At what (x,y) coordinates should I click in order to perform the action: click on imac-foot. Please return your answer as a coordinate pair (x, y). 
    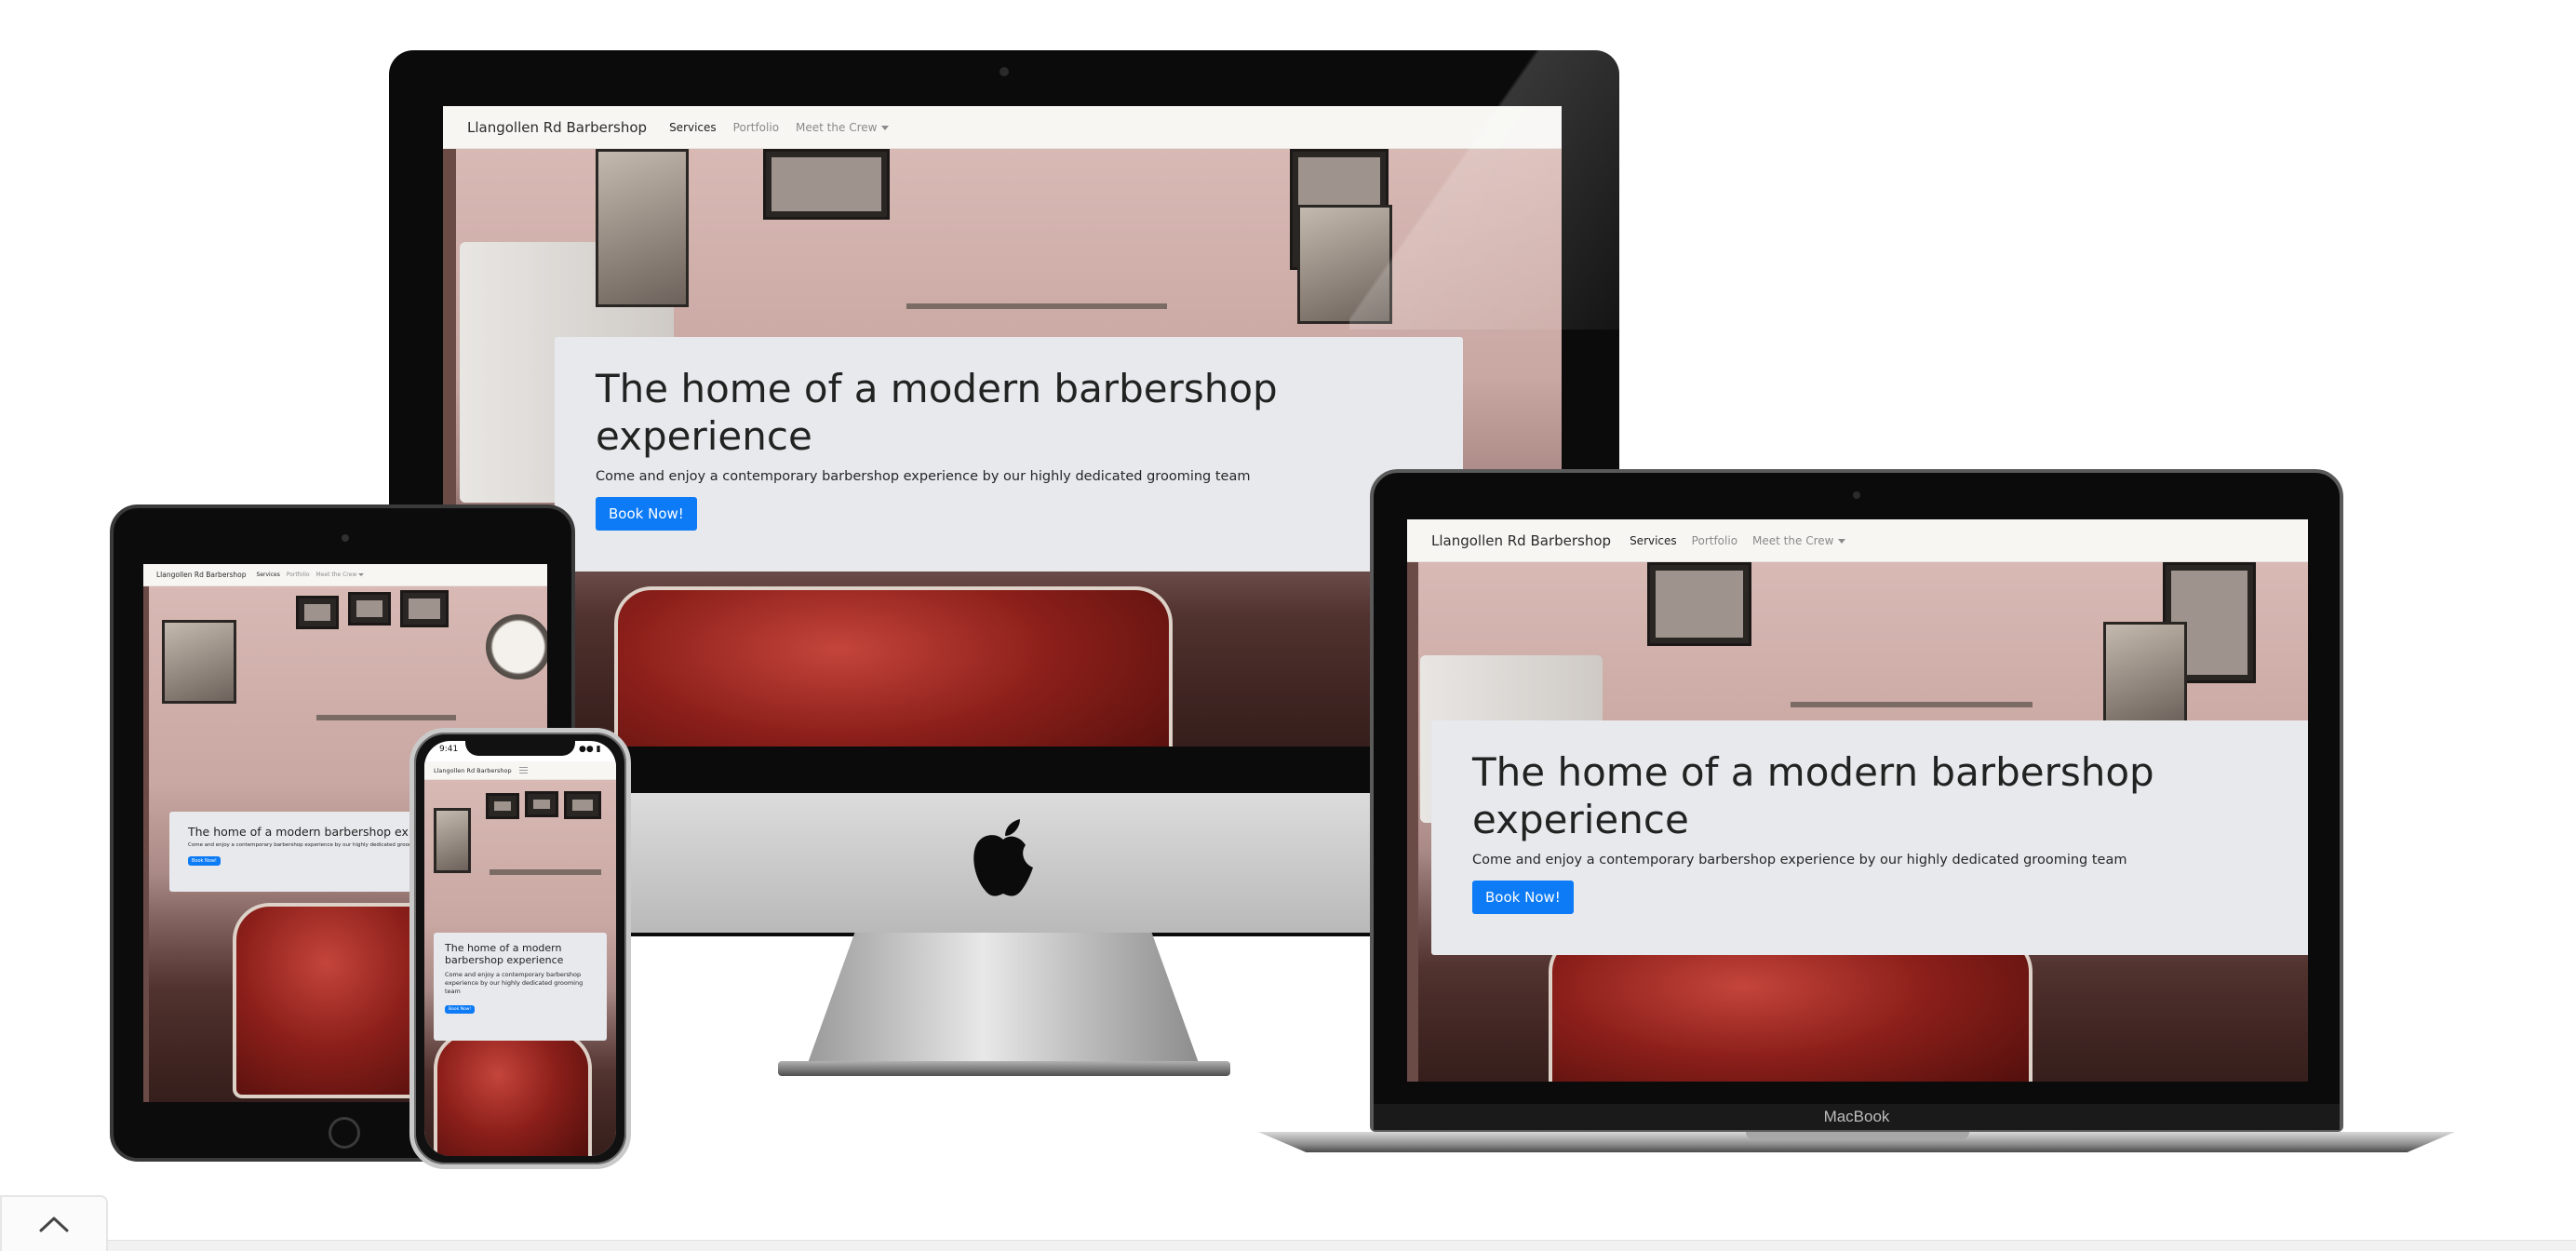
    Looking at the image, I should click on (1004, 1068).